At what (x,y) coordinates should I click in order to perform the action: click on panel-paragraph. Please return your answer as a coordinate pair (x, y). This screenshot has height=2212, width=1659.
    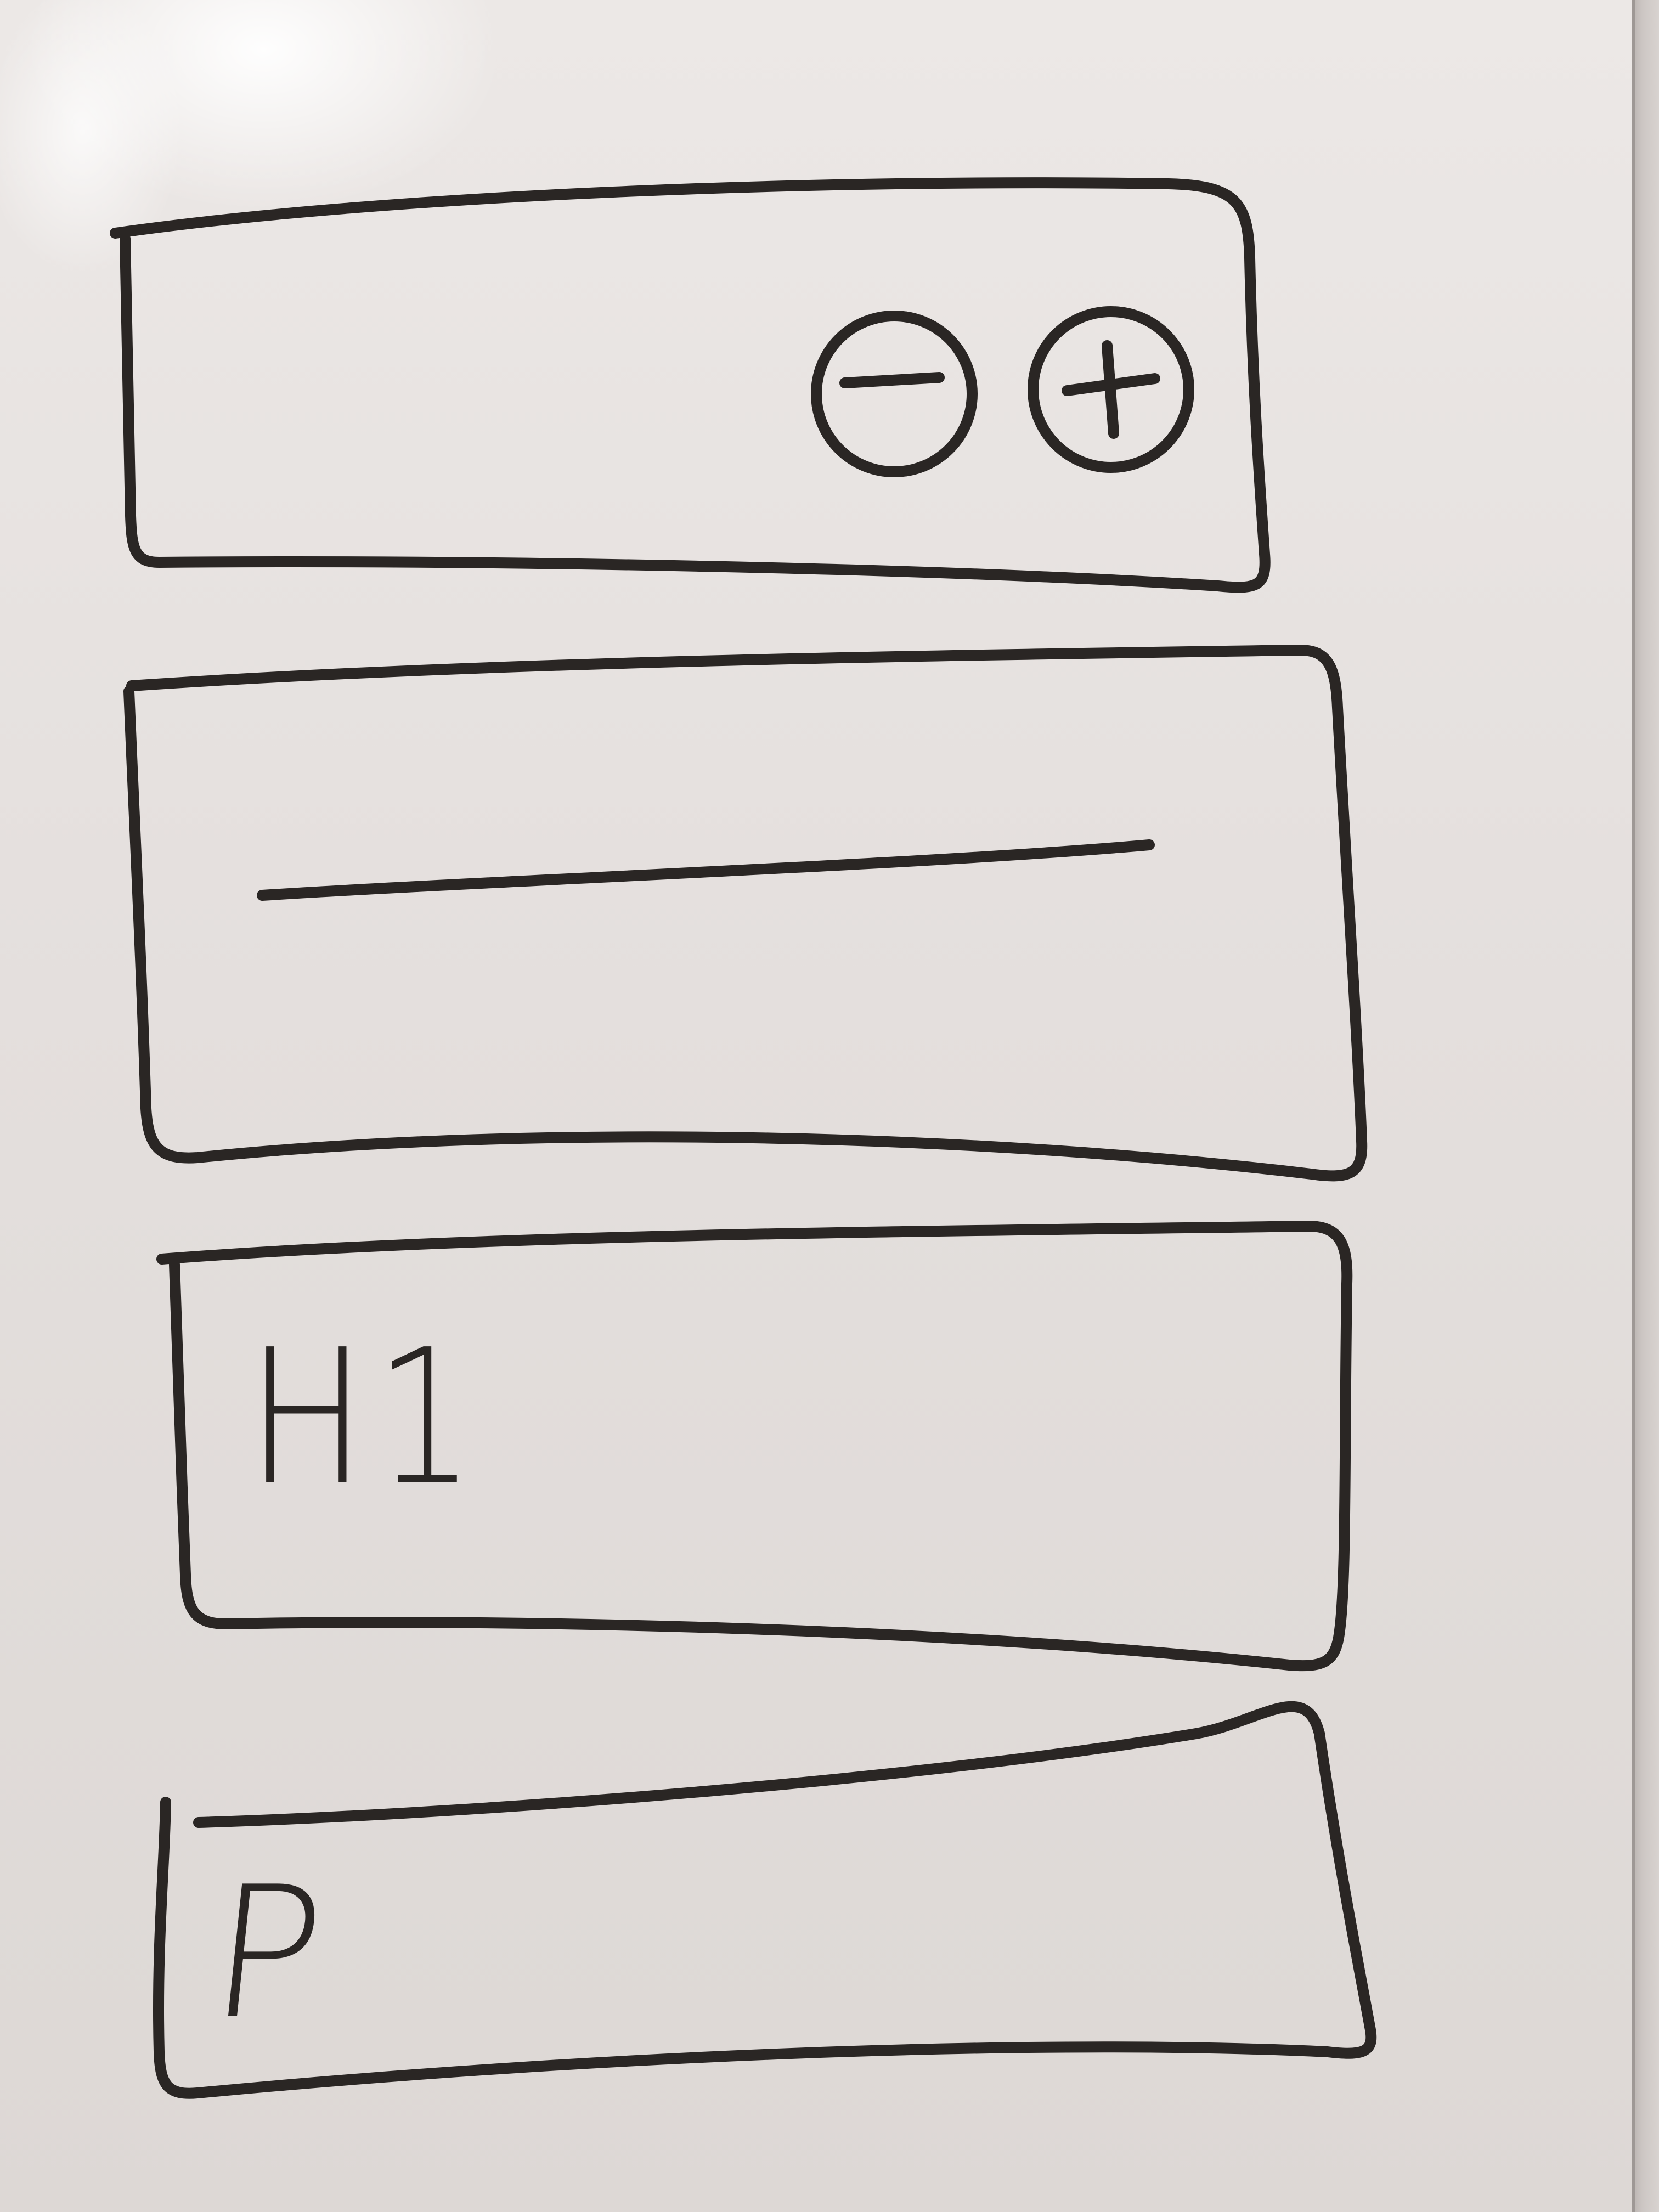
    Looking at the image, I should click on (765, 1900).